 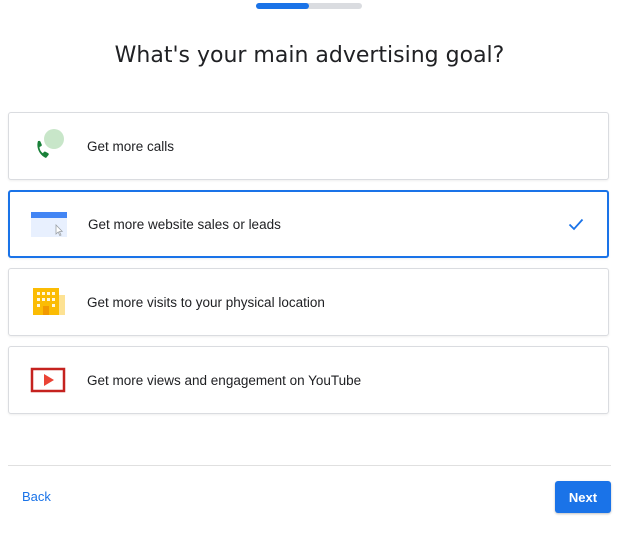 I want to click on next-button: Next, so click(x=583, y=497).